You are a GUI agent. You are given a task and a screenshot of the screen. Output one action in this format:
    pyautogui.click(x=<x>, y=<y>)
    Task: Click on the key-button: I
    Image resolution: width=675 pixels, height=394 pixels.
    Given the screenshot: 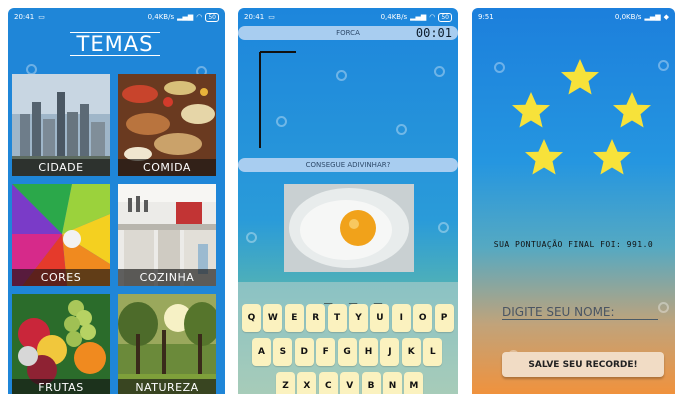 What is the action you would take?
    pyautogui.click(x=401, y=318)
    